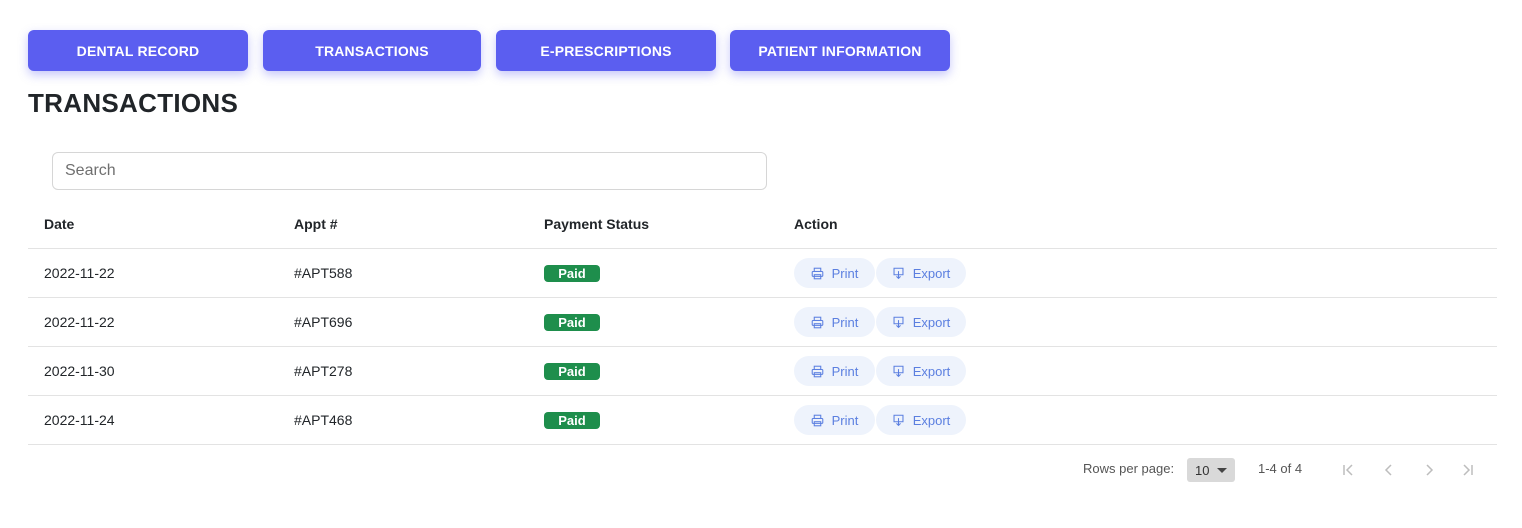 The image size is (1522, 528). Describe the element at coordinates (1129, 468) in the screenshot. I see `rows-per-page-label: Rows per page:` at that location.